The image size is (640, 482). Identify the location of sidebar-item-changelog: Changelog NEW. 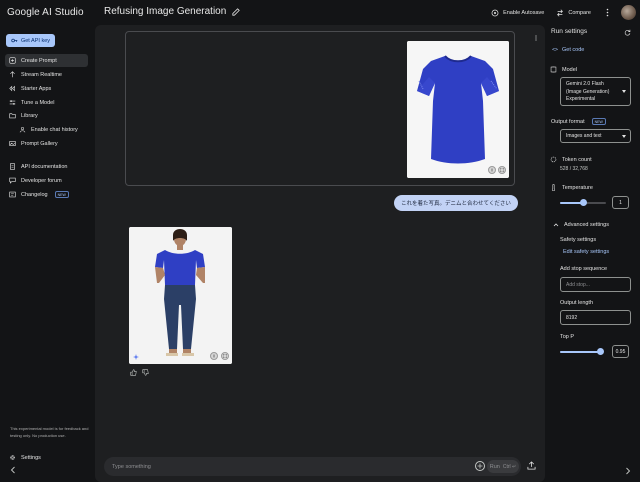
(46, 194).